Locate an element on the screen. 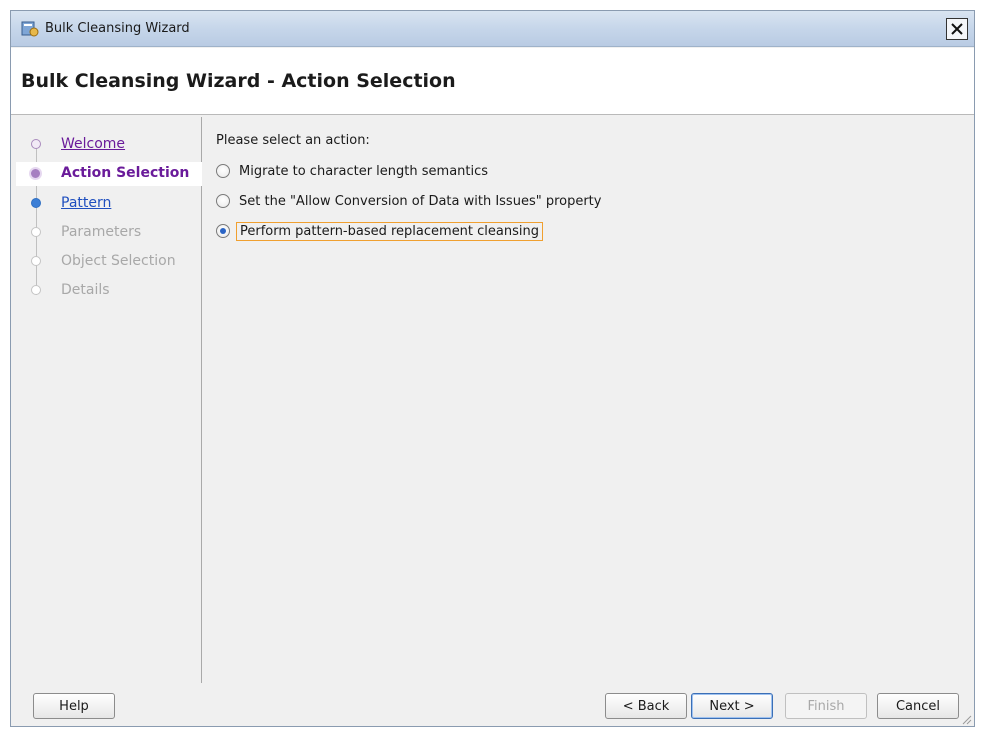 The height and width of the screenshot is (731, 981). step-next-icon is located at coordinates (36, 203).